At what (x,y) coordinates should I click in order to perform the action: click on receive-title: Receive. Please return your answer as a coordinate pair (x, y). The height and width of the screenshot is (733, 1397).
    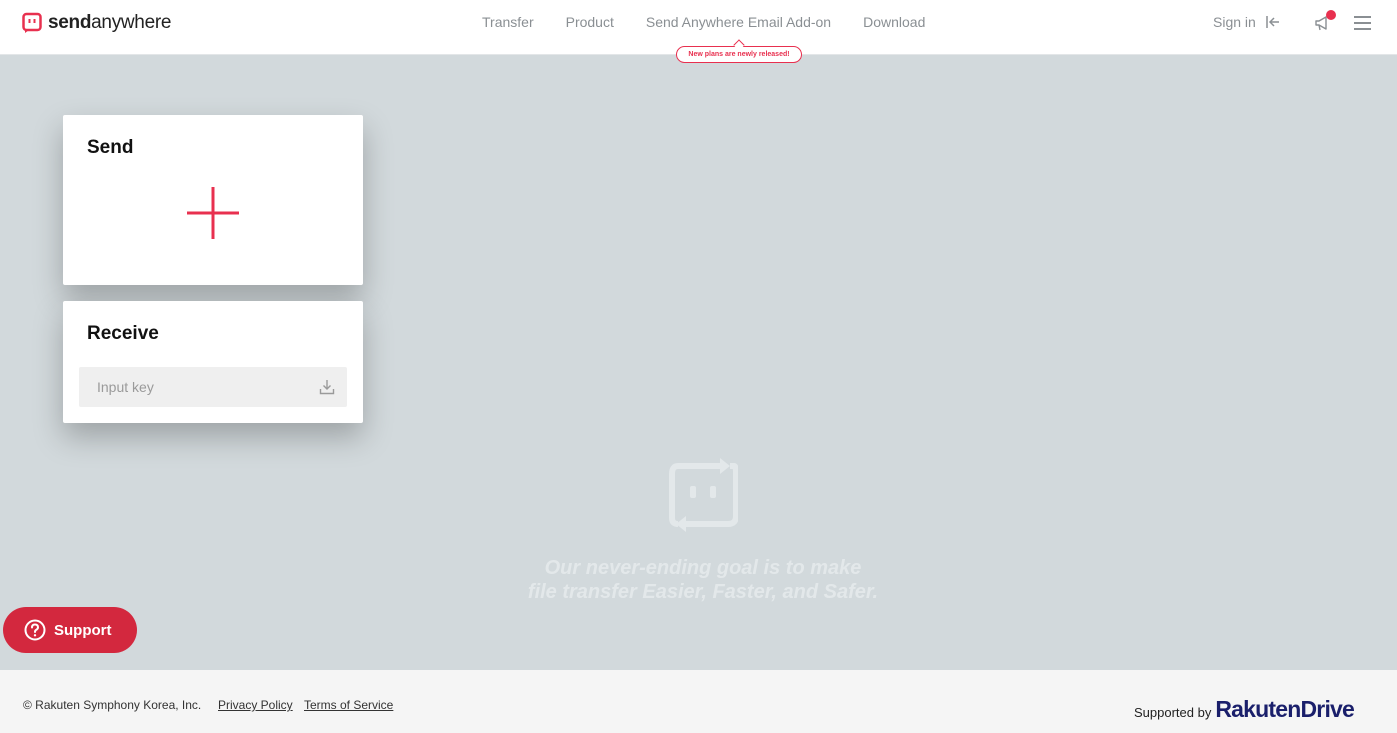
    Looking at the image, I should click on (123, 333).